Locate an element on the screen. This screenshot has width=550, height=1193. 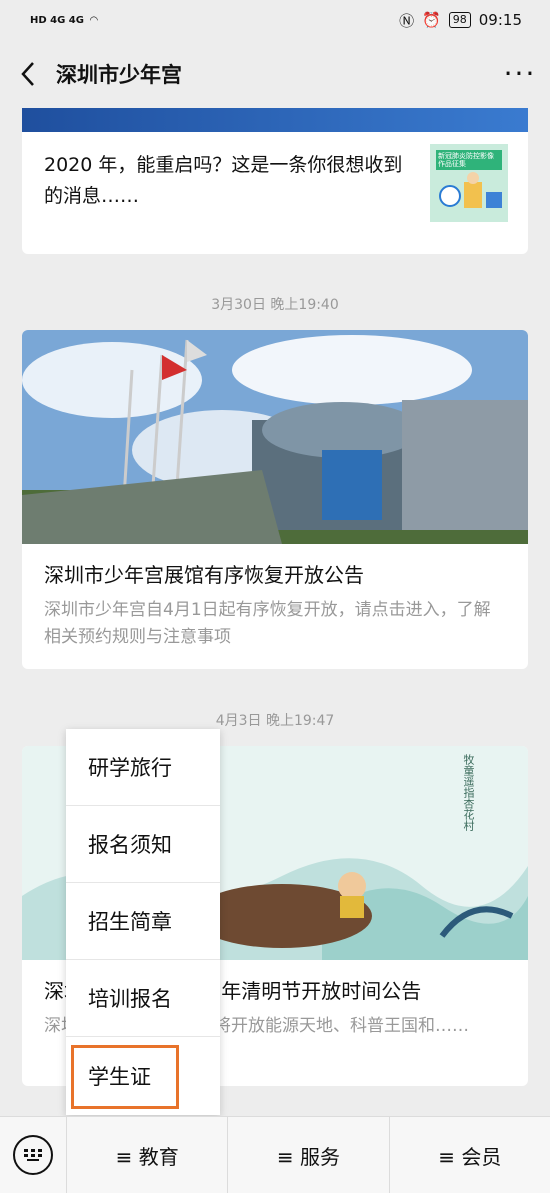
page-title: 深圳市少年宫 is located at coordinates (119, 75).